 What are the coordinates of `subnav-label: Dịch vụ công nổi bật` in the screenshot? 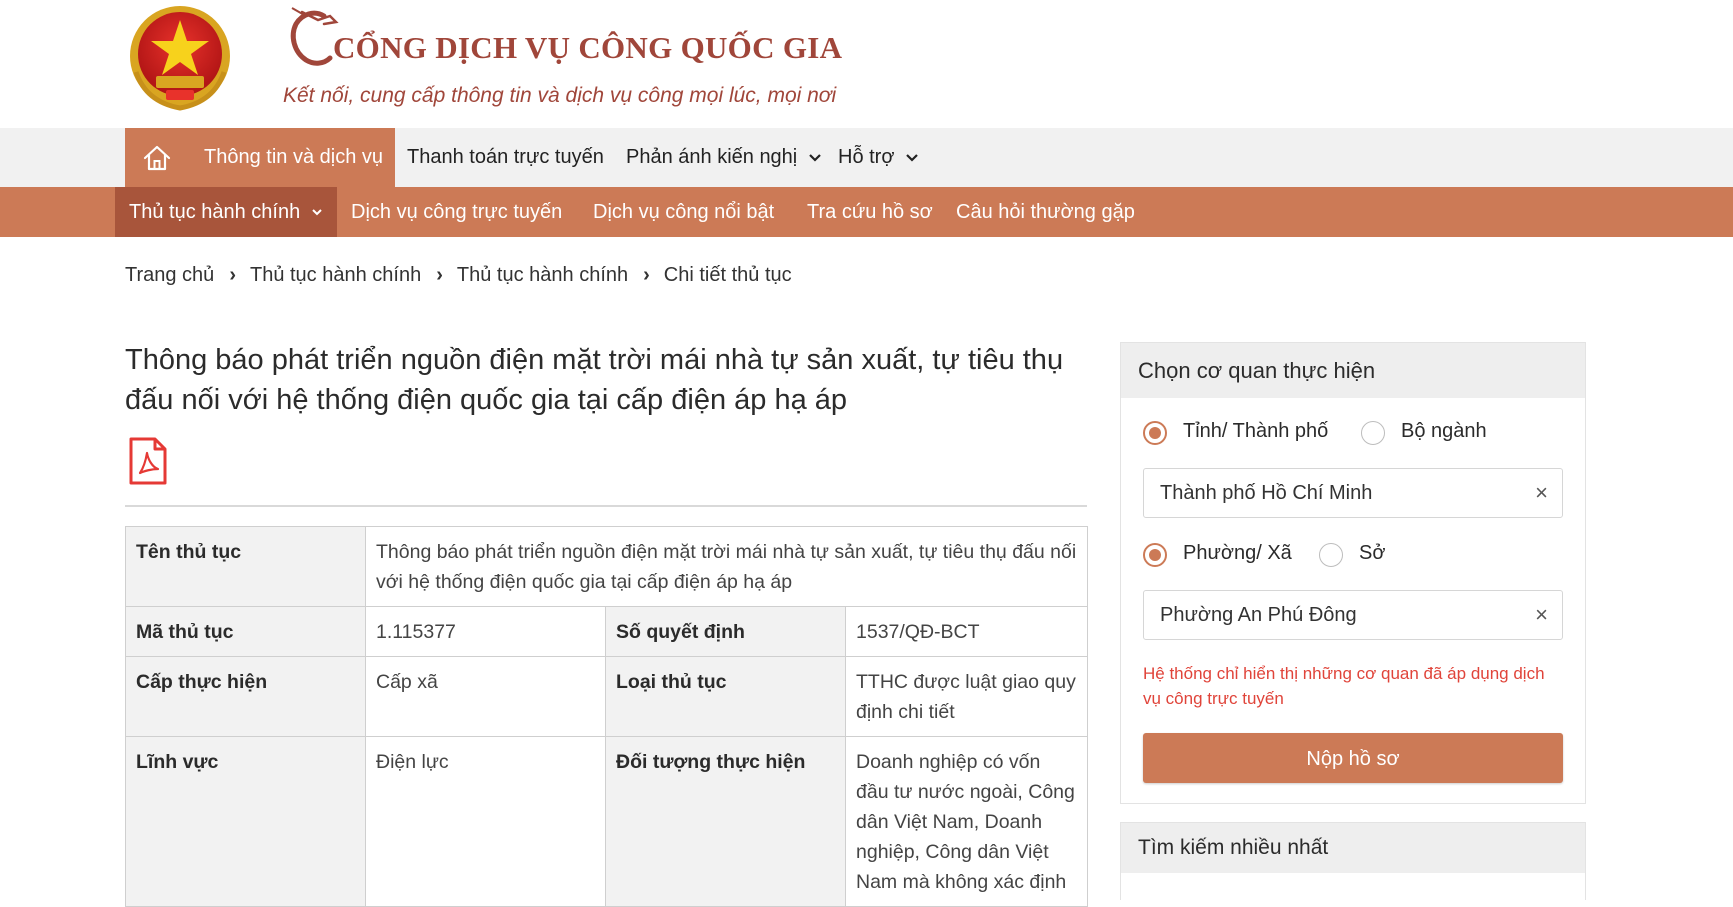 It's located at (684, 212).